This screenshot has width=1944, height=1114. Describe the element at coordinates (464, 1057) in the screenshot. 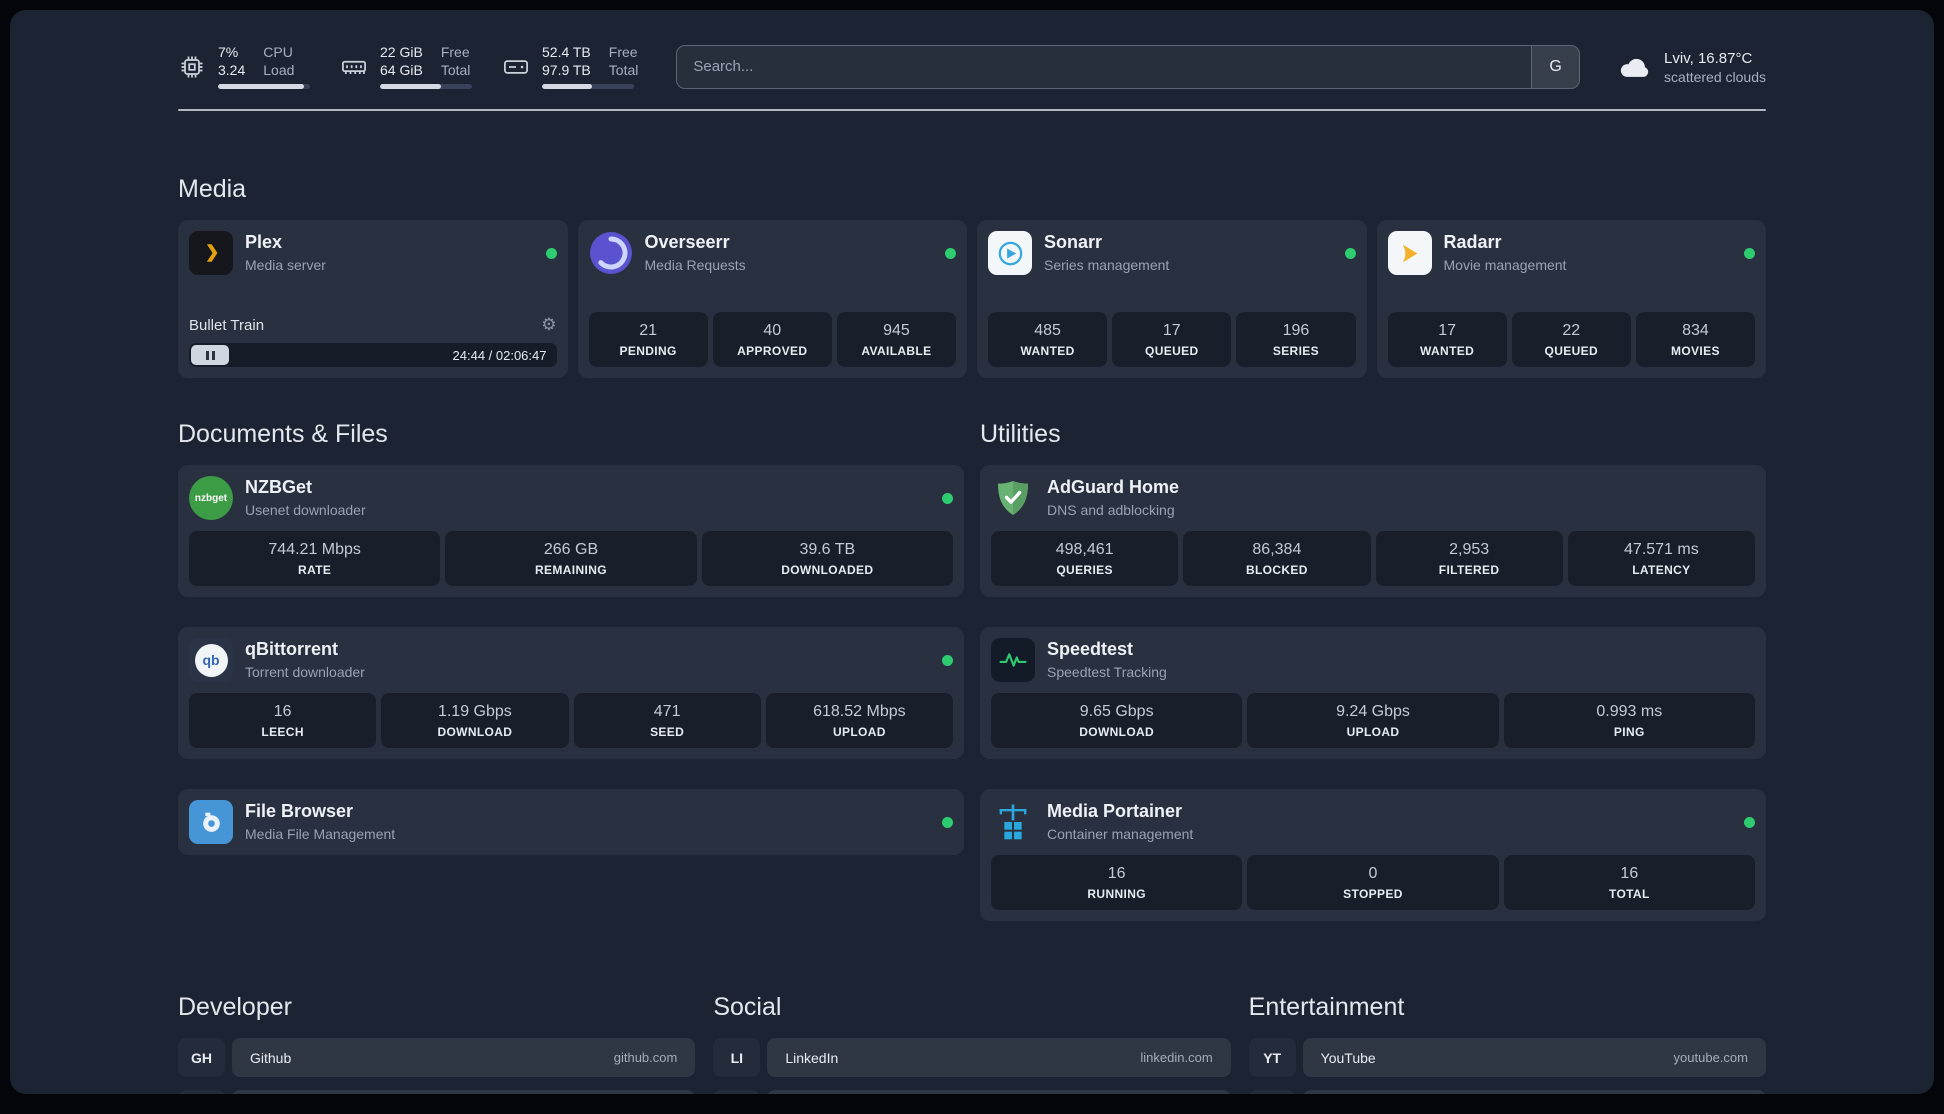

I see `bookmark-pill: Github github.com` at that location.